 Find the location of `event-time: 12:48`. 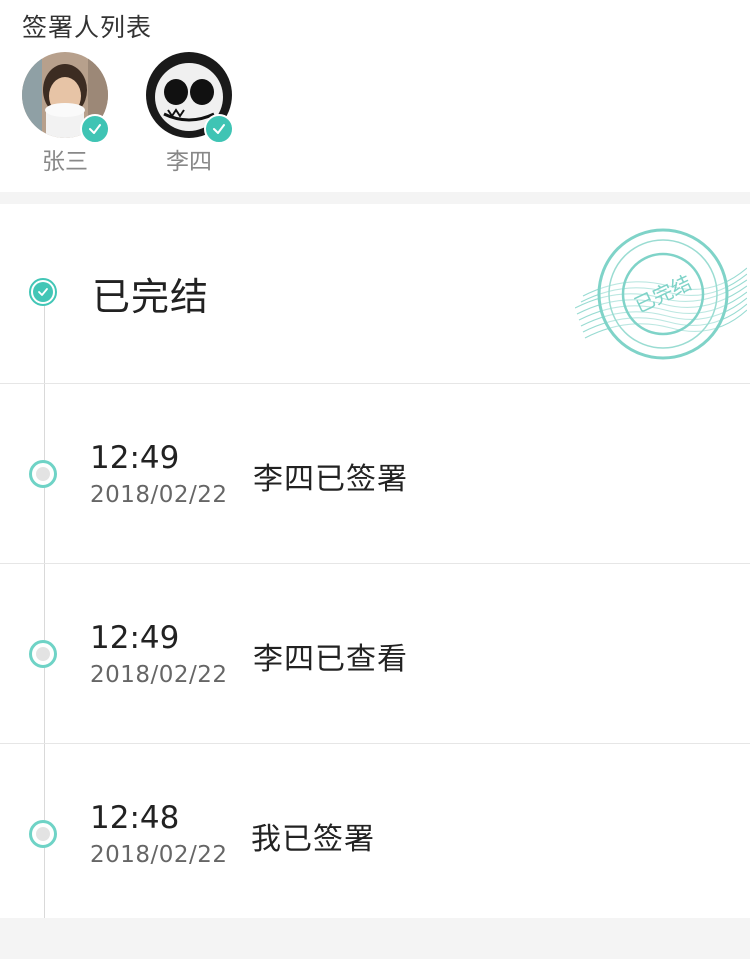

event-time: 12:48 is located at coordinates (135, 818).